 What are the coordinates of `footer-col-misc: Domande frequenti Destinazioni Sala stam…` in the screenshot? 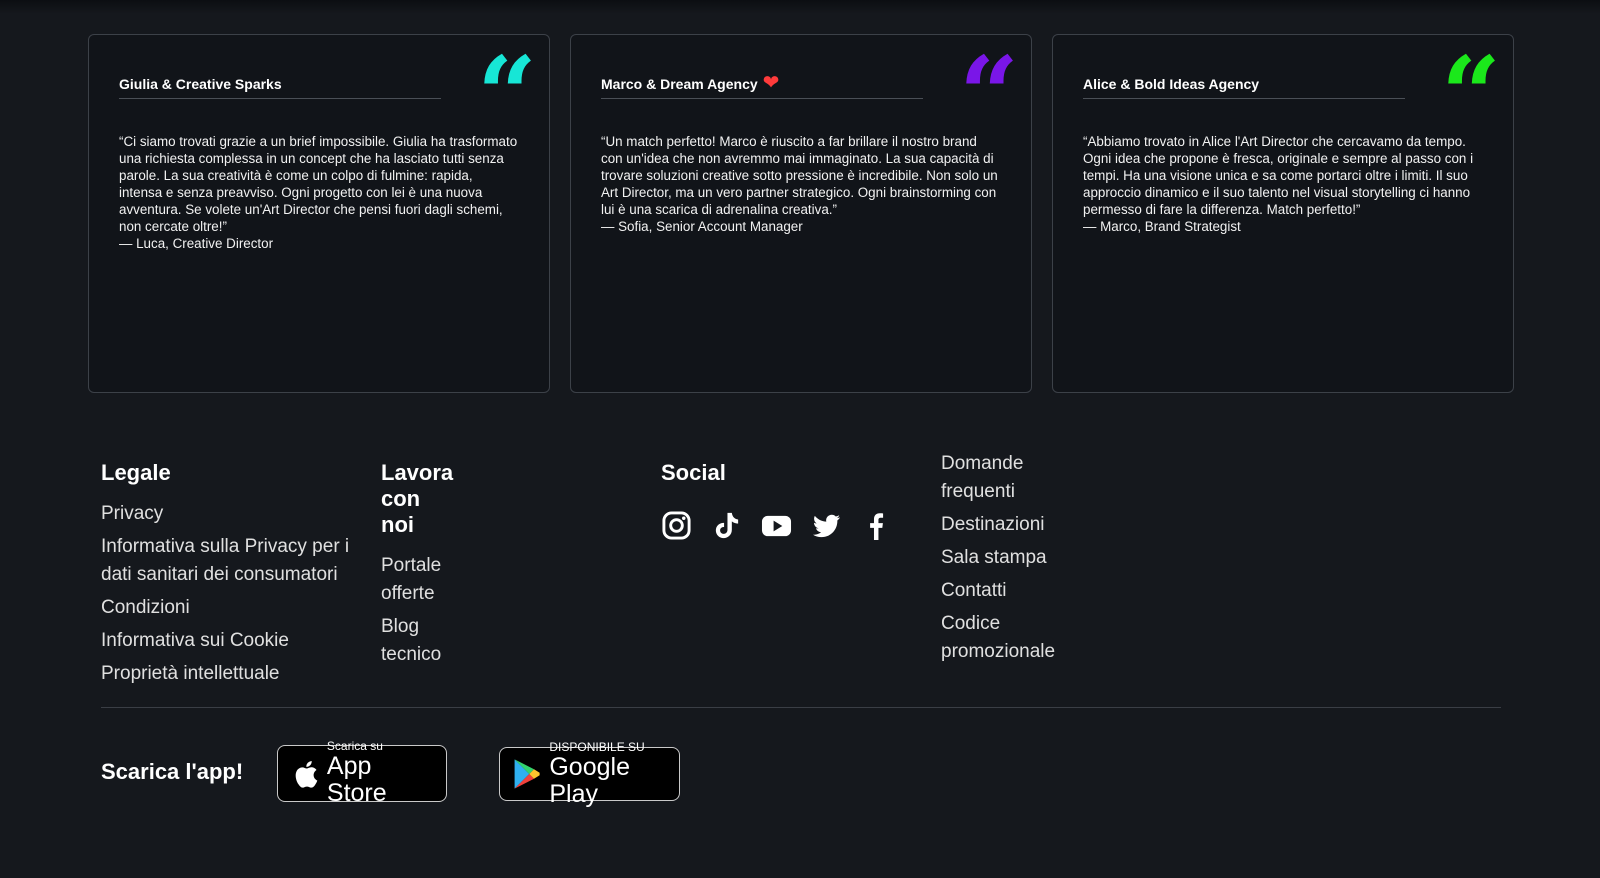 It's located at (998, 560).